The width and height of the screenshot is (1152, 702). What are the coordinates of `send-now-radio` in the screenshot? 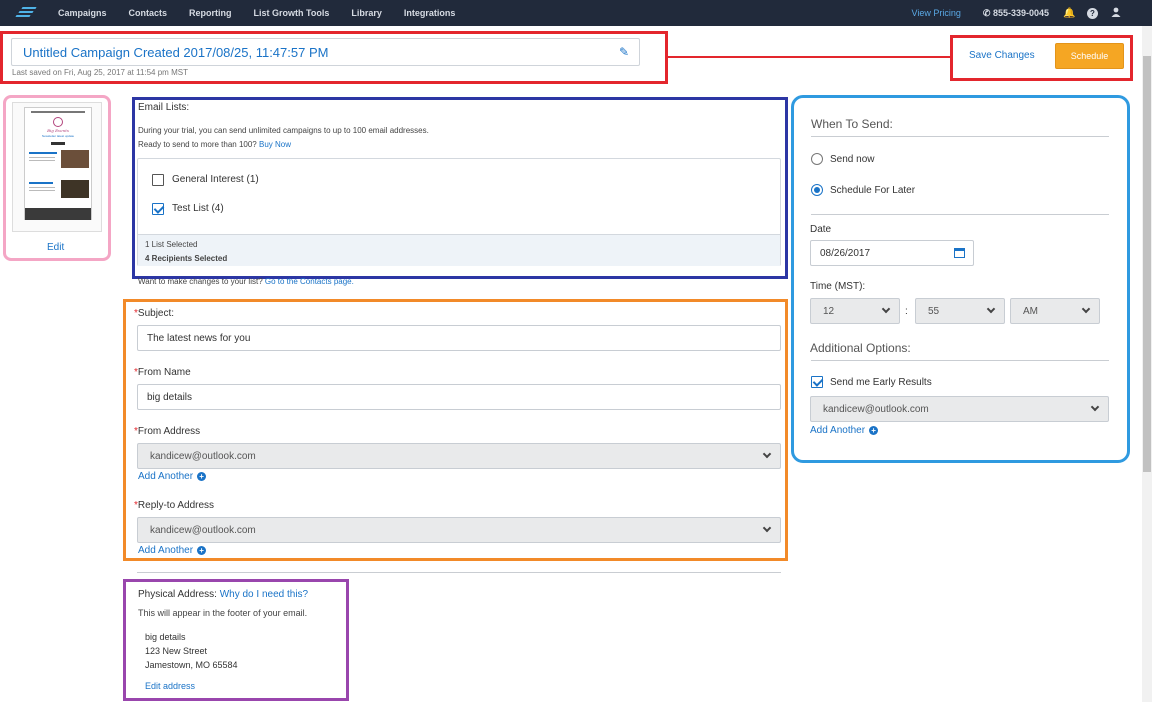 It's located at (817, 159).